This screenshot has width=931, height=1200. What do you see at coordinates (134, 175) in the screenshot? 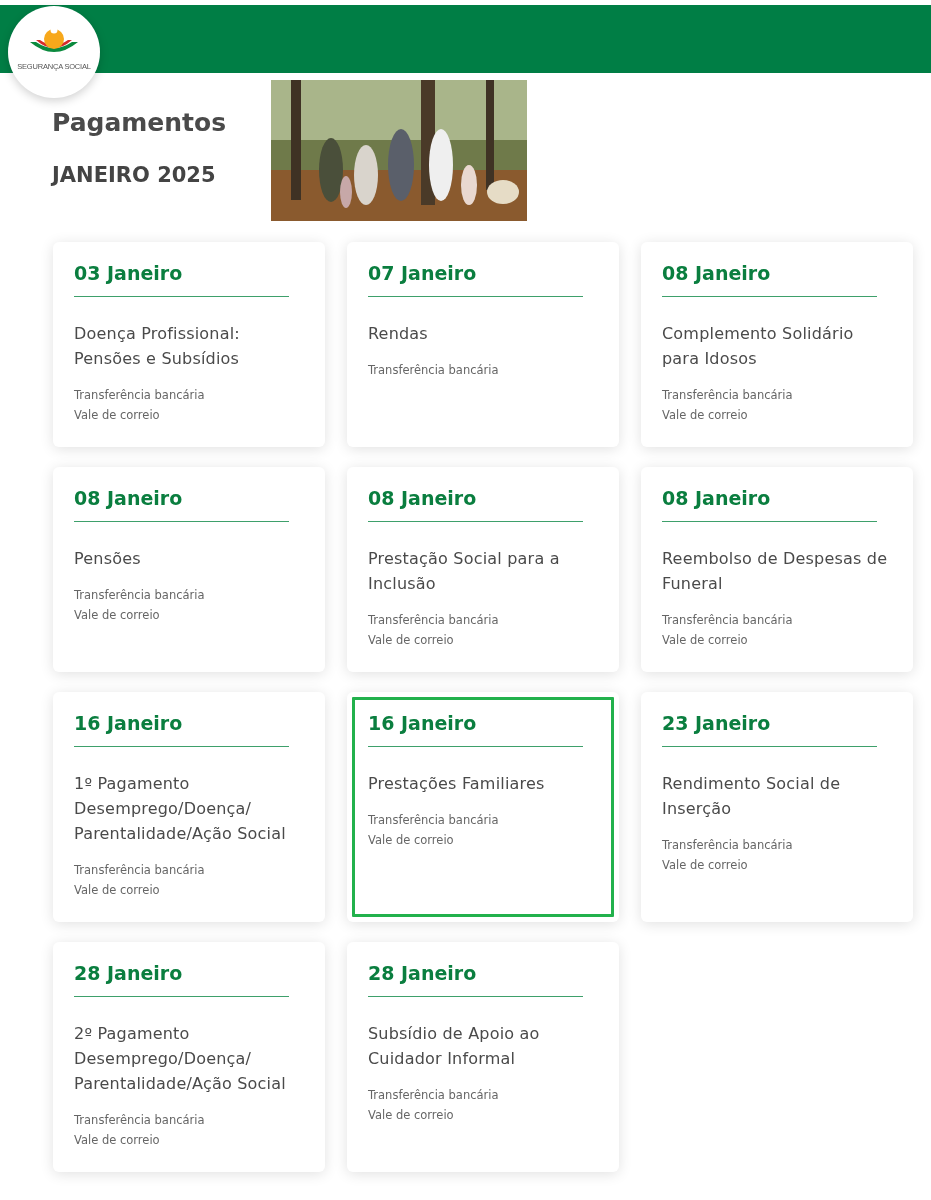
I see `month-heading: JANEIRO 2025` at bounding box center [134, 175].